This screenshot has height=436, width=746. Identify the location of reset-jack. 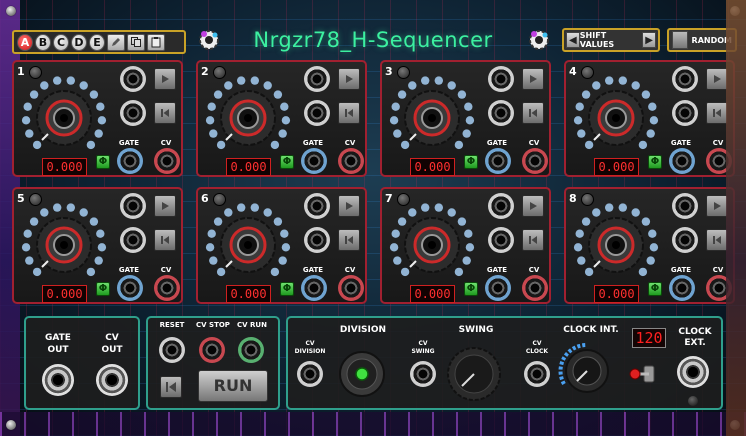
(172, 350).